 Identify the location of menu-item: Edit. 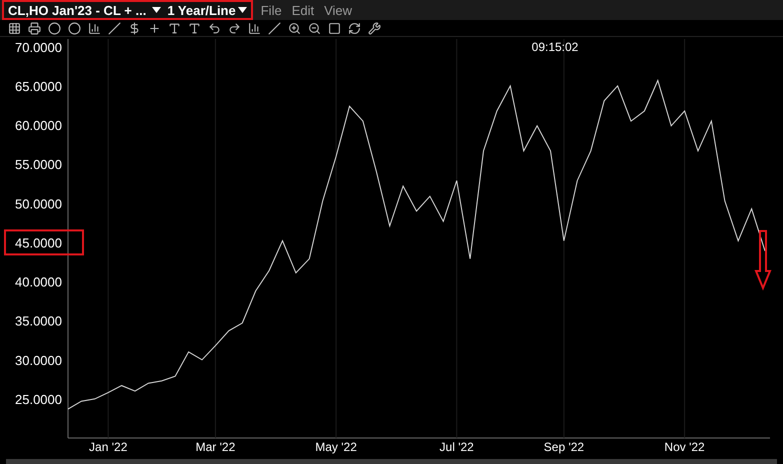
(303, 10).